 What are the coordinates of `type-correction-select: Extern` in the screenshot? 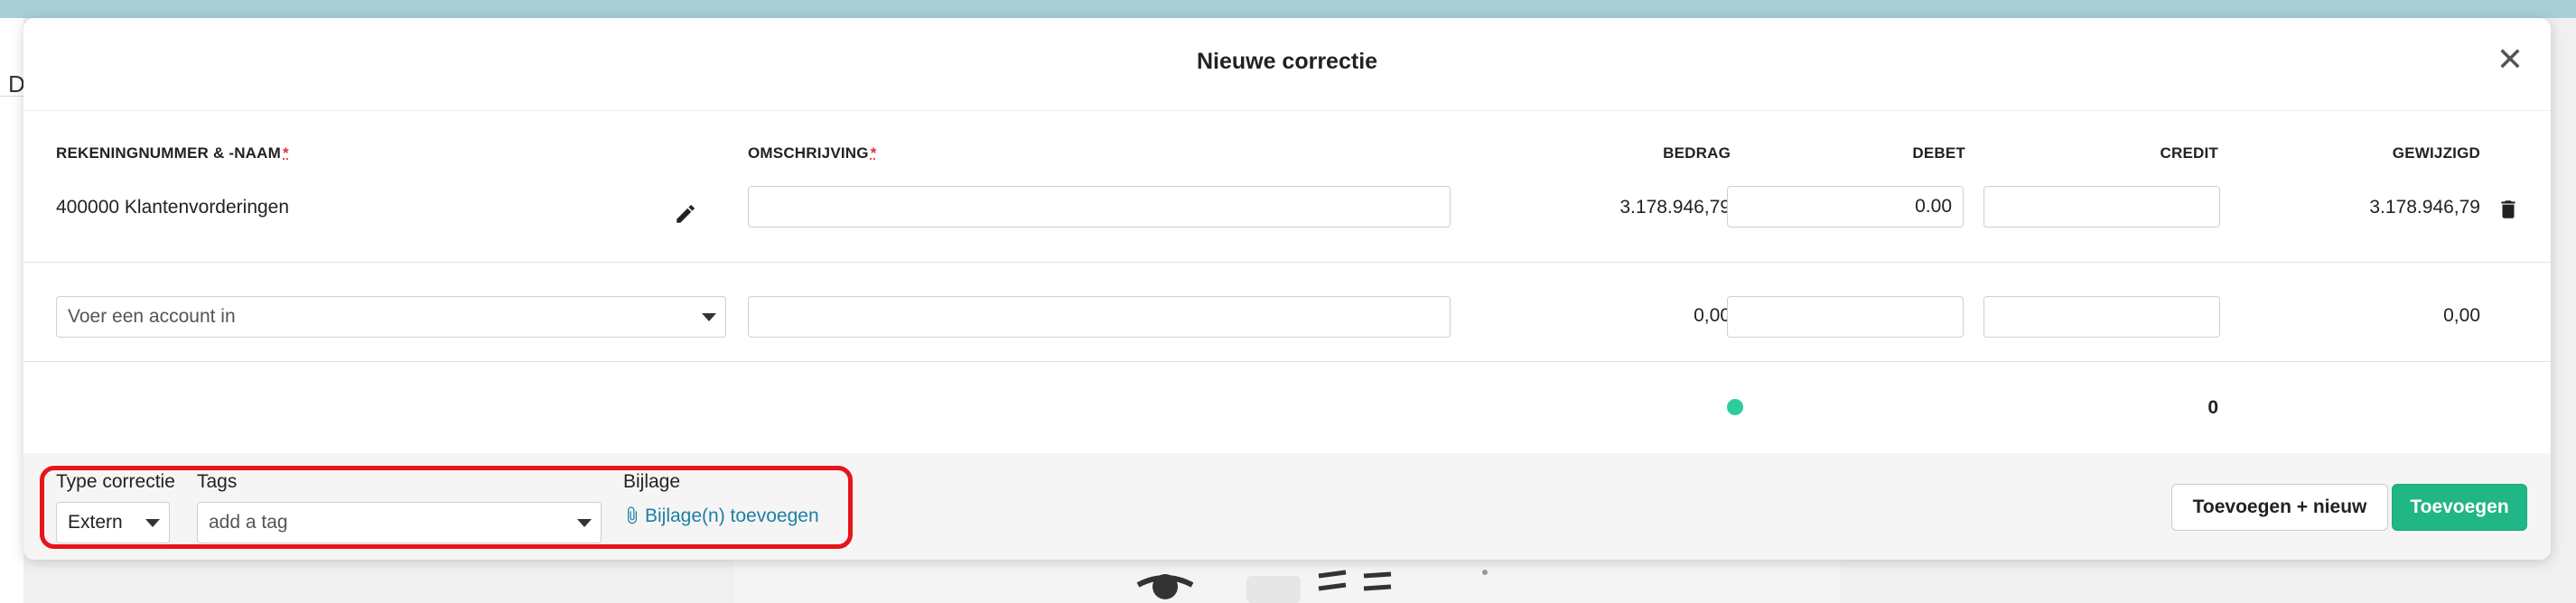 It's located at (113, 522).